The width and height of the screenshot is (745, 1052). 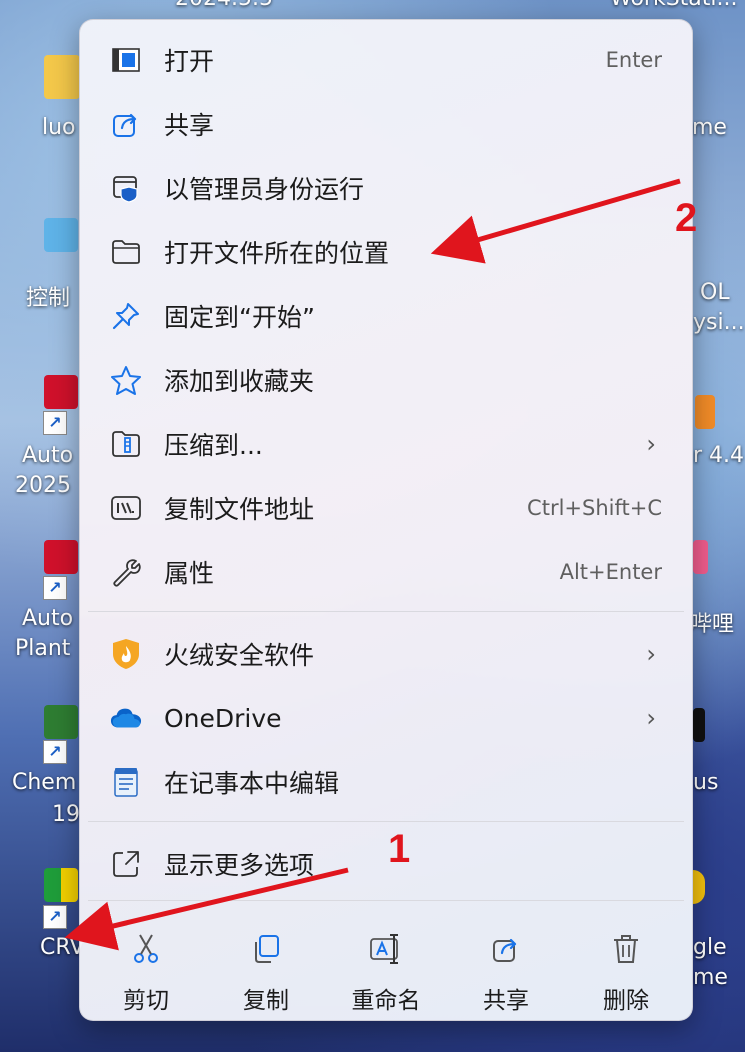 I want to click on menu-item-pin-to-start: 固定到“开始”, so click(x=386, y=316).